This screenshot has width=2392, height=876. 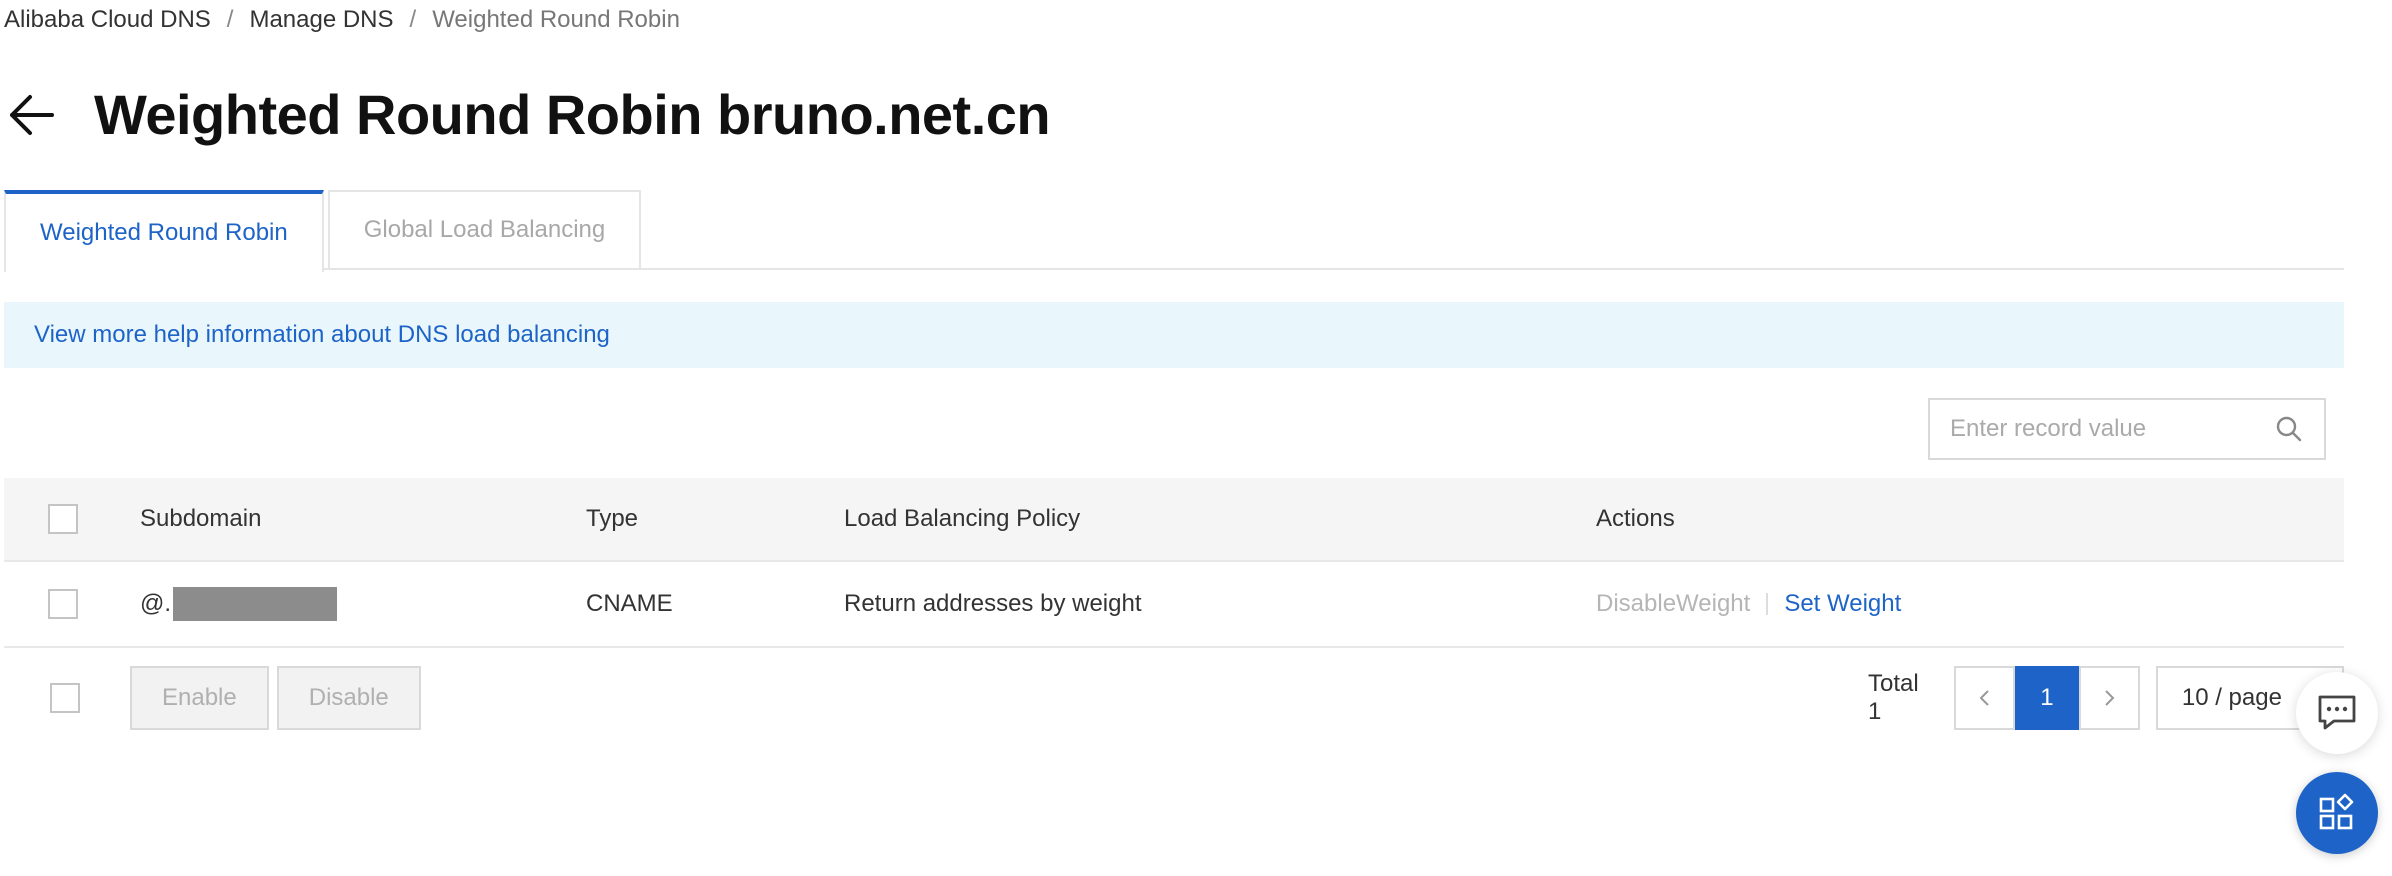 What do you see at coordinates (1767, 604) in the screenshot?
I see `action-divider` at bounding box center [1767, 604].